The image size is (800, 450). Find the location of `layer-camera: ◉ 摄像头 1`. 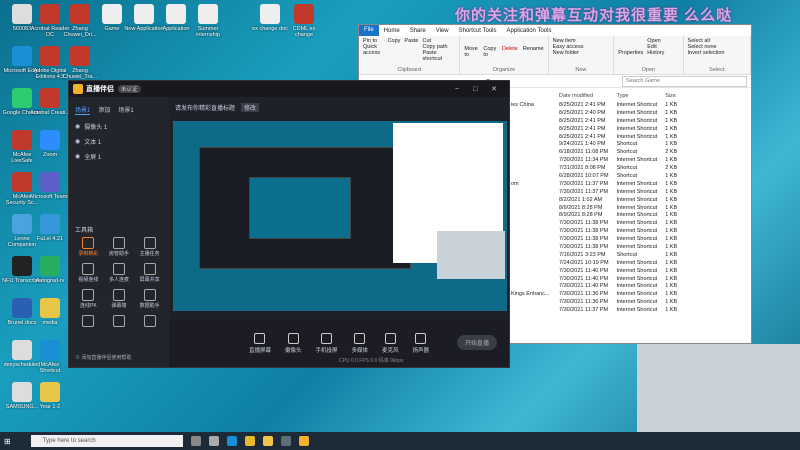

layer-camera: ◉ 摄像头 1 is located at coordinates (119, 126).